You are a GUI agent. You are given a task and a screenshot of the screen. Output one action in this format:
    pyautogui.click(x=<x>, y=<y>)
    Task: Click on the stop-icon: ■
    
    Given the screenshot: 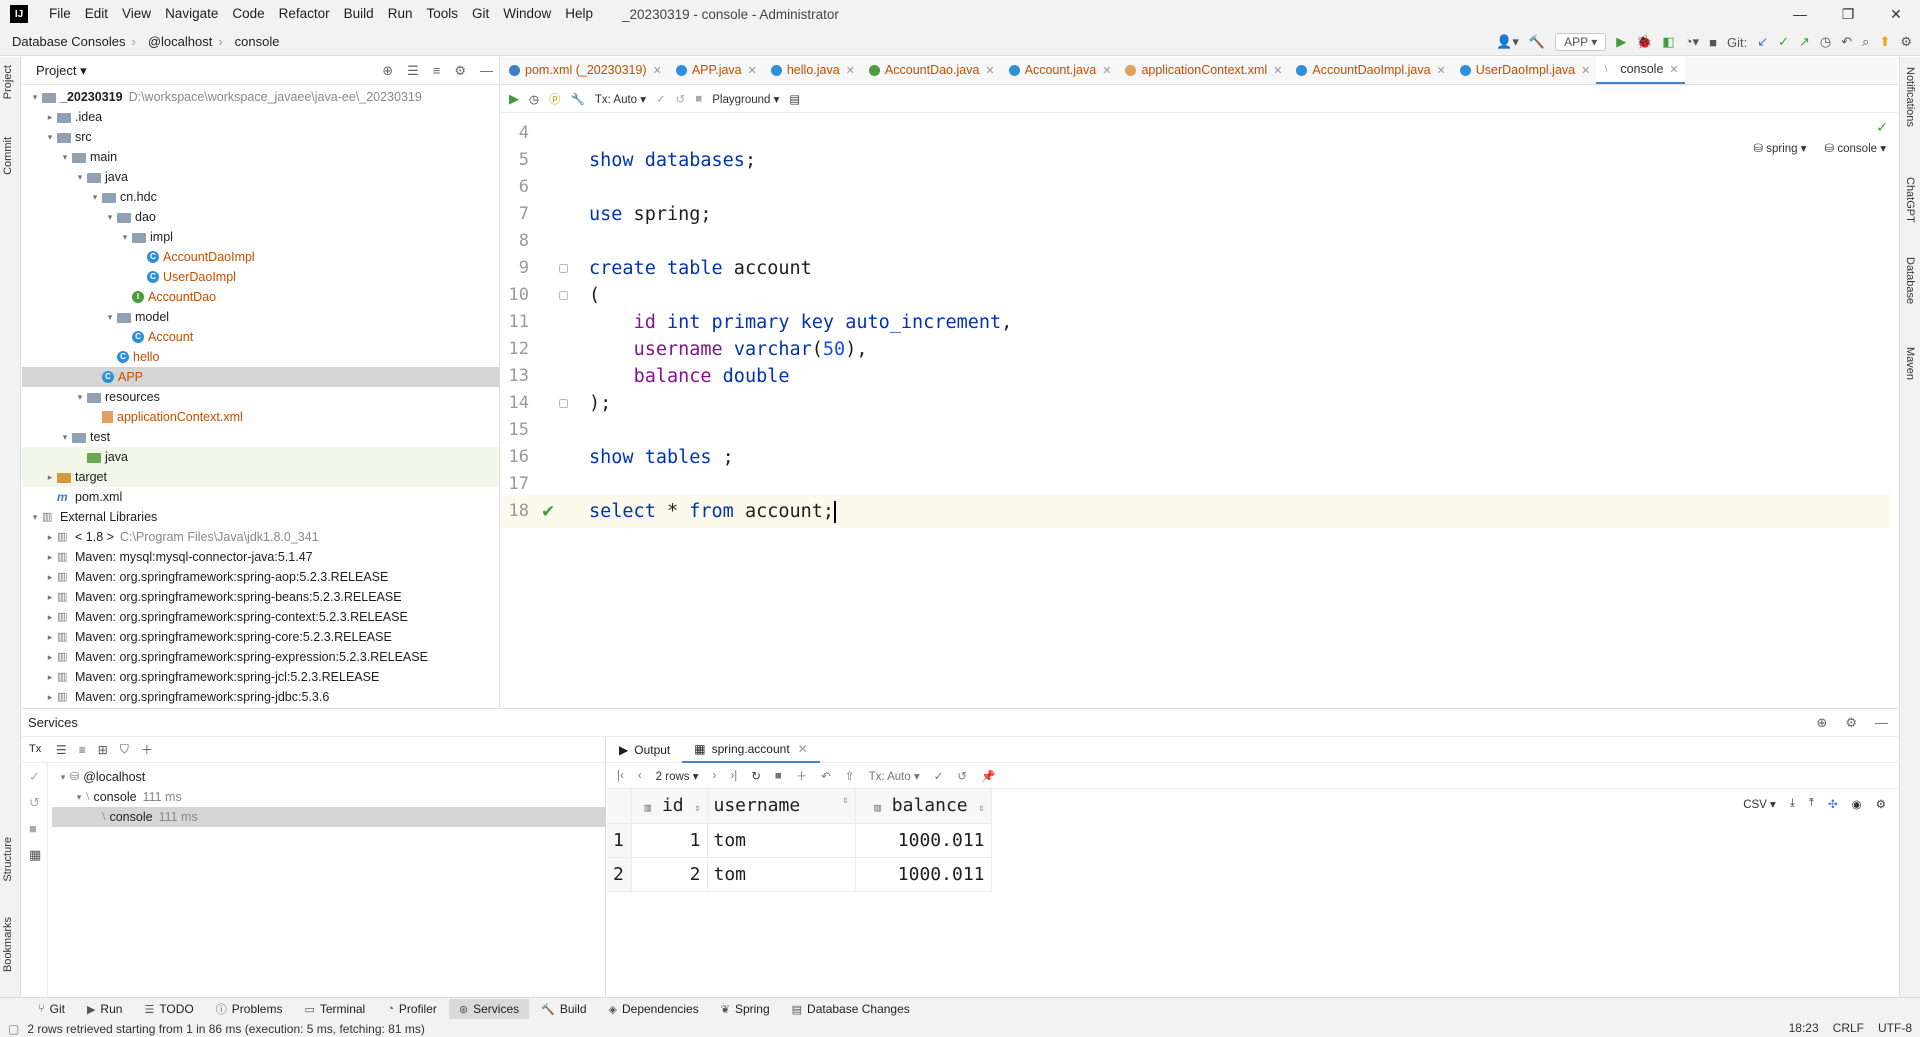 What is the action you would take?
    pyautogui.click(x=33, y=828)
    